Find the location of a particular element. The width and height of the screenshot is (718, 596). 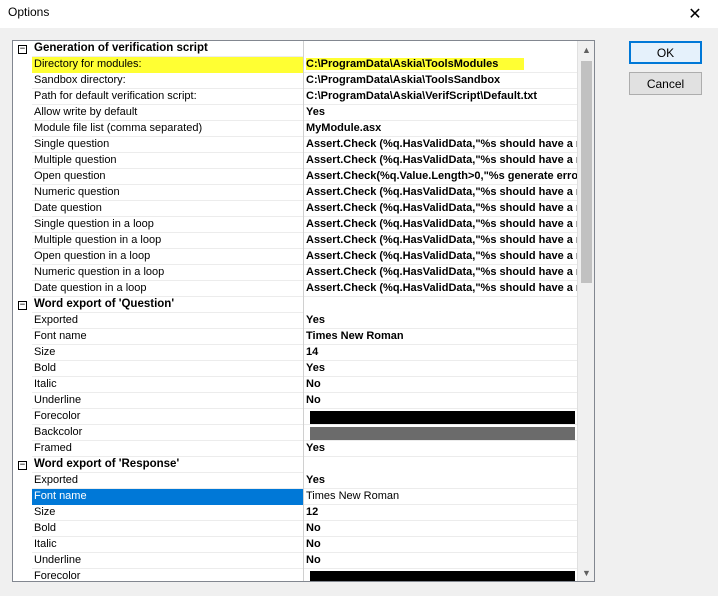

property-row: Size 14 is located at coordinates (295, 353).